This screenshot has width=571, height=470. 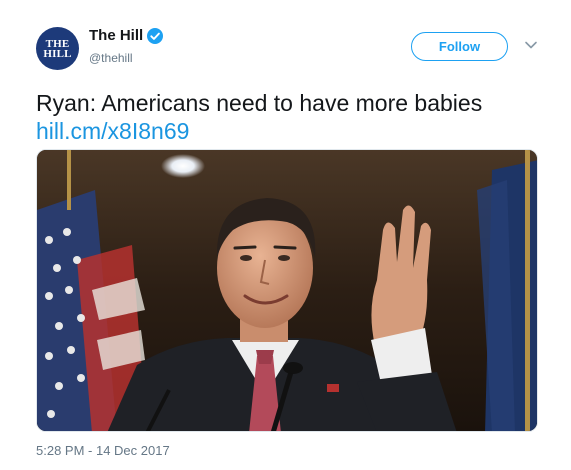 What do you see at coordinates (112, 131) in the screenshot?
I see `tweet-link: hill.cm/x8I8n69` at bounding box center [112, 131].